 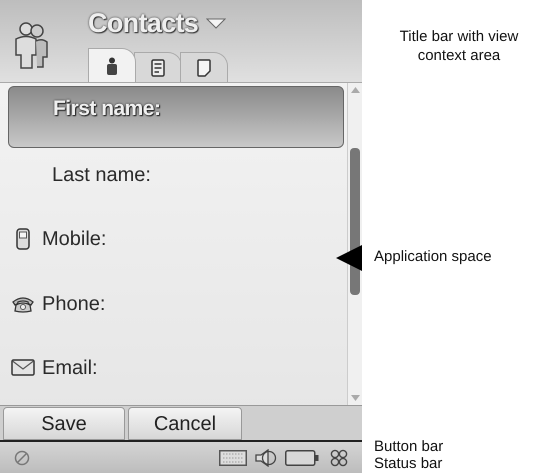 I want to click on mobile-phone-icon, so click(x=23, y=239).